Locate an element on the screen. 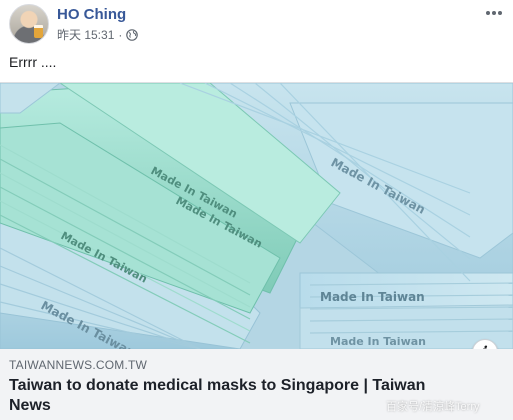  author-name: HO Ching is located at coordinates (91, 14).